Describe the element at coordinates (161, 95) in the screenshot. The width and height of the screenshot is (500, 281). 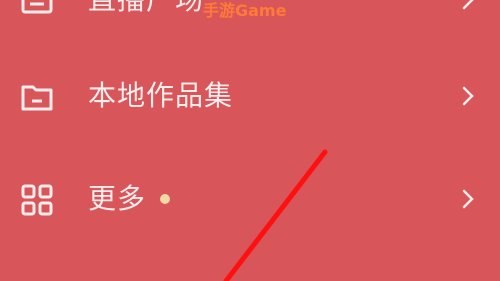
I see `menu-item-label: 本地作品集` at that location.